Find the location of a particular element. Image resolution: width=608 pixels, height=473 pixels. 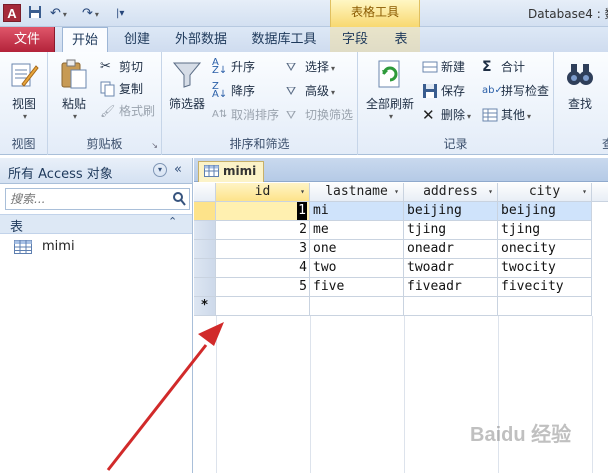

annotation-arrow is located at coordinates (165, 396).